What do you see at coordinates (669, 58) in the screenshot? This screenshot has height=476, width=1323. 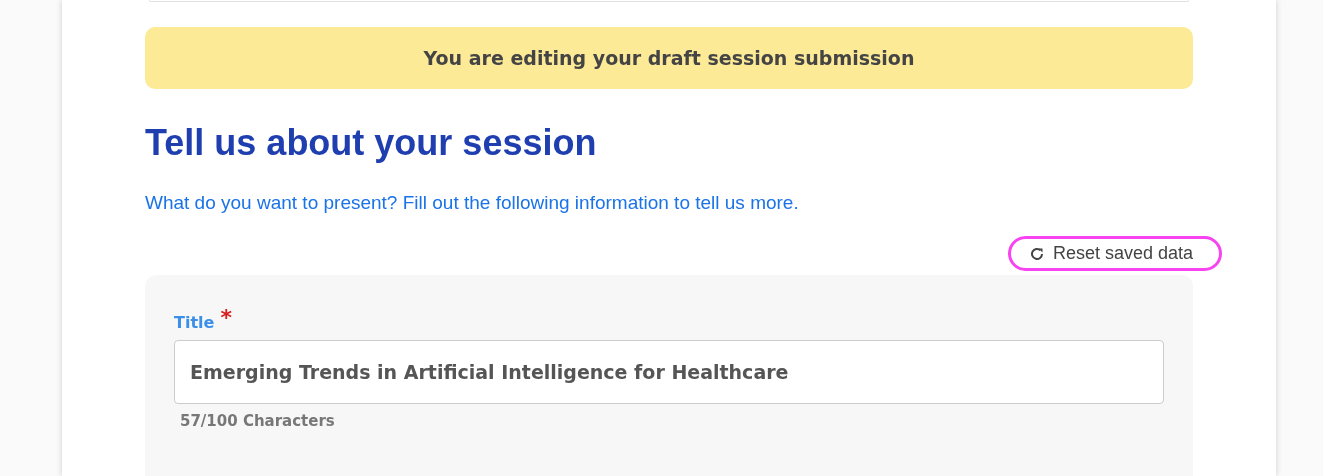 I see `draft-banner: You are editing your draft session submission` at bounding box center [669, 58].